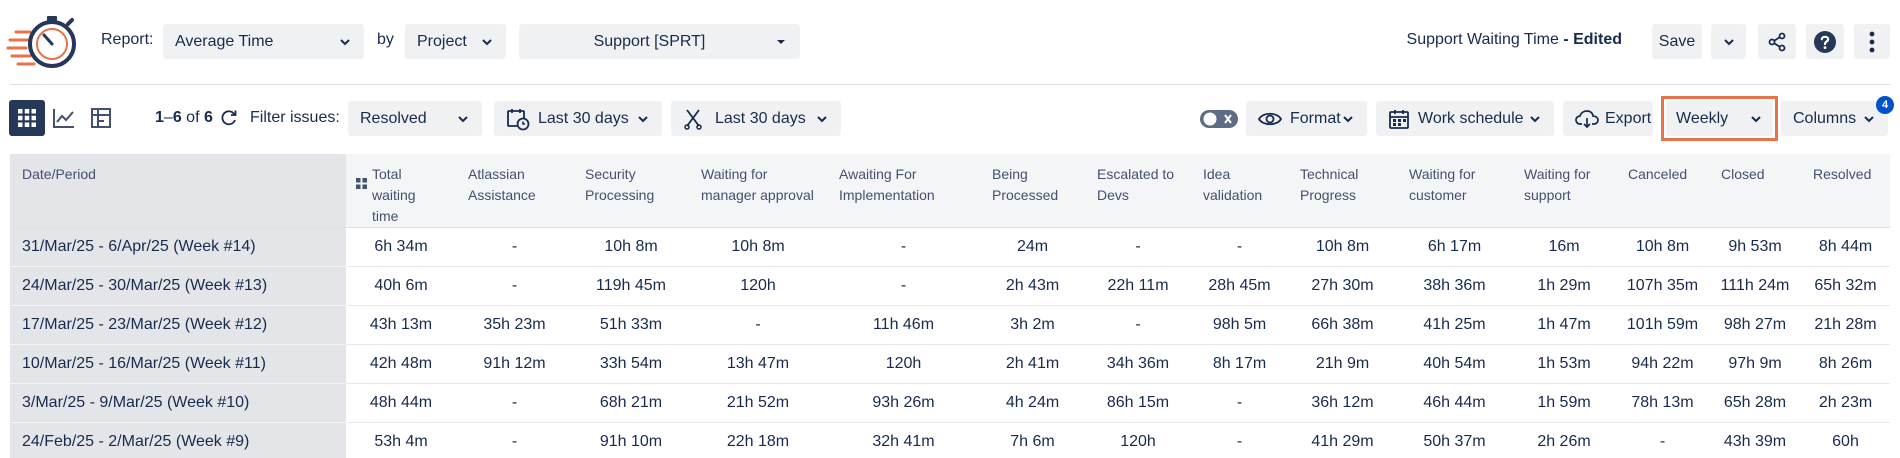 This screenshot has width=1900, height=458. Describe the element at coordinates (178, 403) in the screenshot. I see `period-cell: 3/Mar/25 - 9/Mar/25 (Week #10)` at that location.